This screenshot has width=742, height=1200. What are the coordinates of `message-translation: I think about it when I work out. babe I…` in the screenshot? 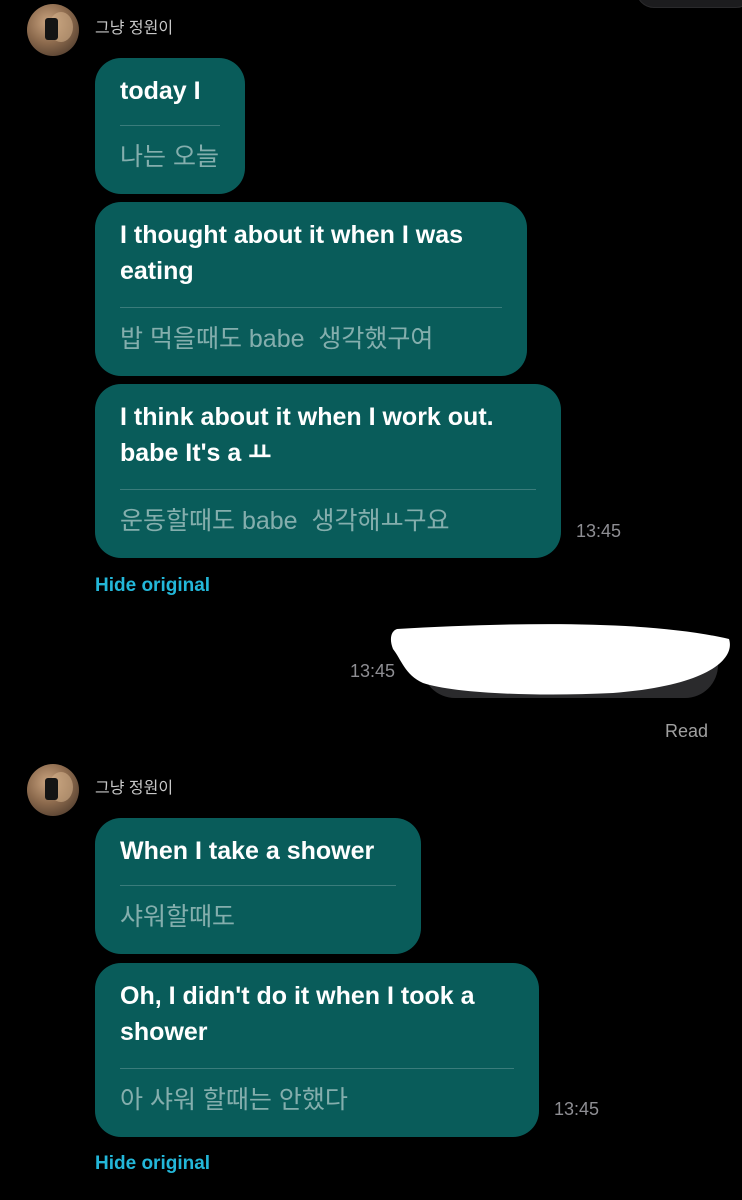 It's located at (307, 435).